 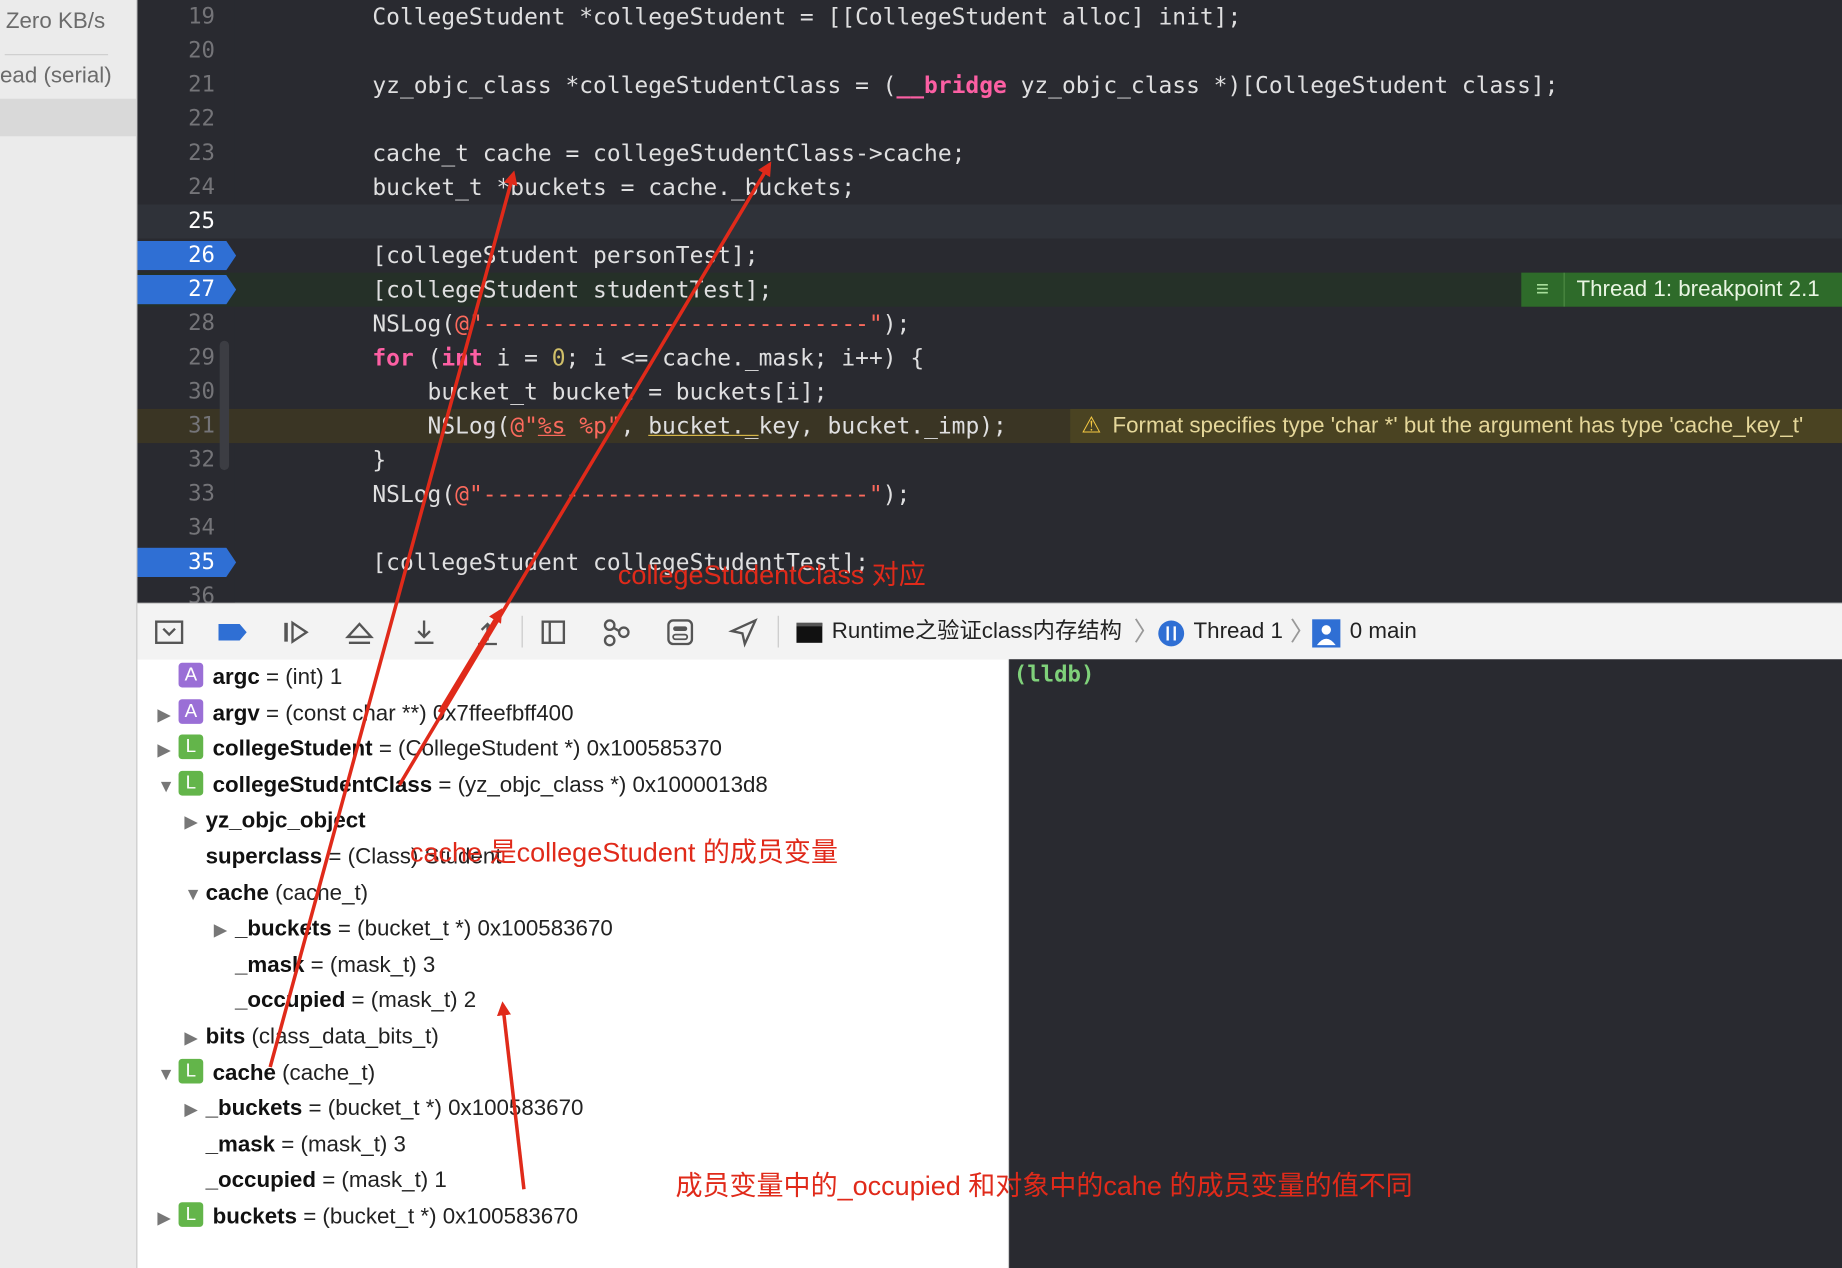 I want to click on line-number: 22, so click(x=201, y=118).